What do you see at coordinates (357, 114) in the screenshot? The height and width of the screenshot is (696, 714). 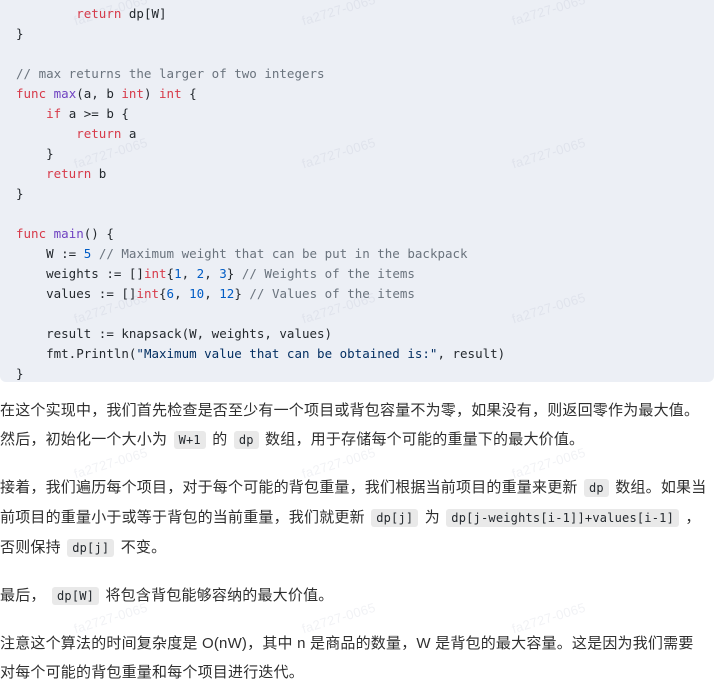 I see `code-line: if a >= b {` at bounding box center [357, 114].